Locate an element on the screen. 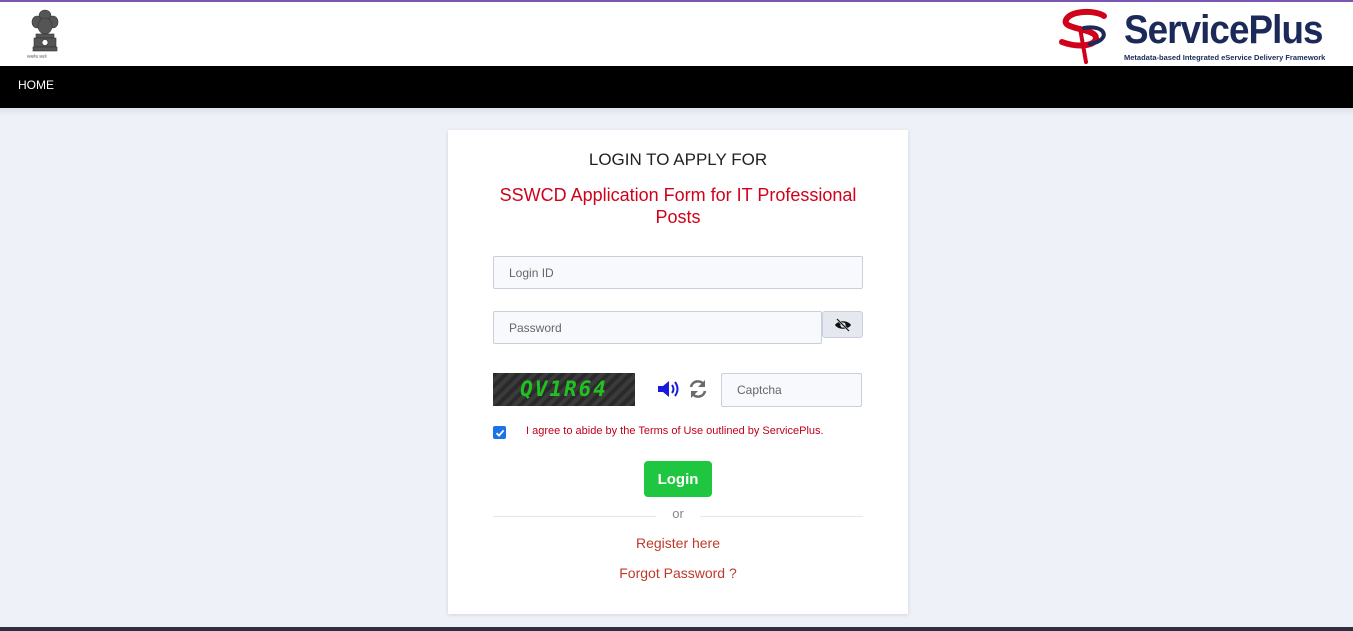 Image resolution: width=1353 pixels, height=631 pixels. nav-home-link: HOME is located at coordinates (36, 85).